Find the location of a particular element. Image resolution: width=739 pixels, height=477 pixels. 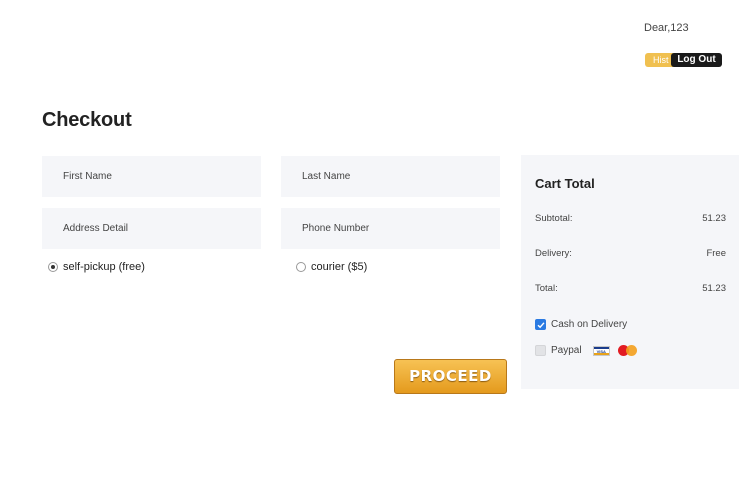

address-field is located at coordinates (151, 228).